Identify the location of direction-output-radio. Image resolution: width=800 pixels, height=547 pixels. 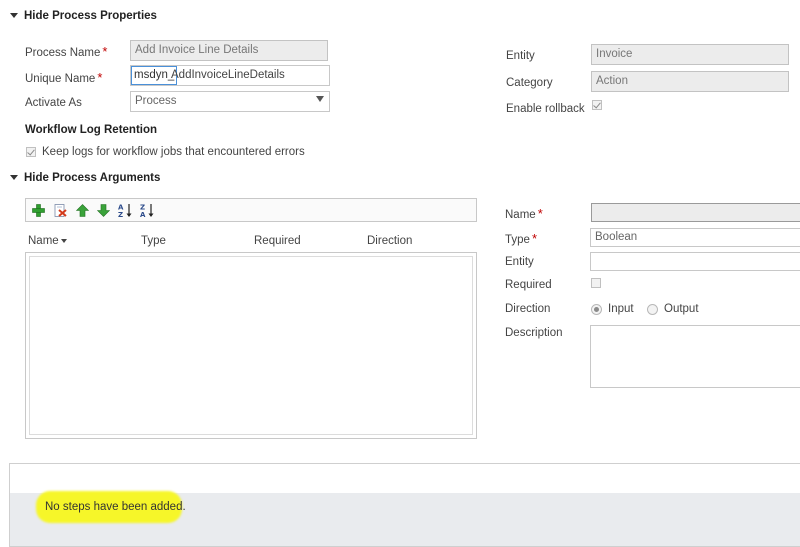
(652, 309).